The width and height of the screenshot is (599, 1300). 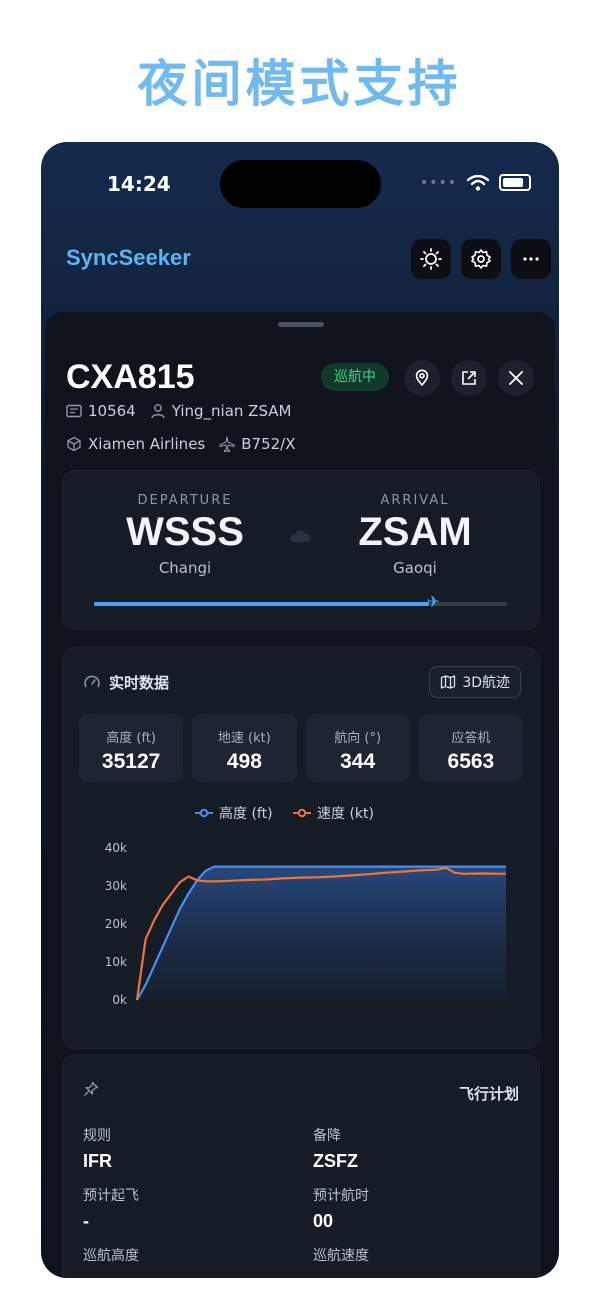 What do you see at coordinates (185, 532) in the screenshot?
I see `departure-code: WSSS` at bounding box center [185, 532].